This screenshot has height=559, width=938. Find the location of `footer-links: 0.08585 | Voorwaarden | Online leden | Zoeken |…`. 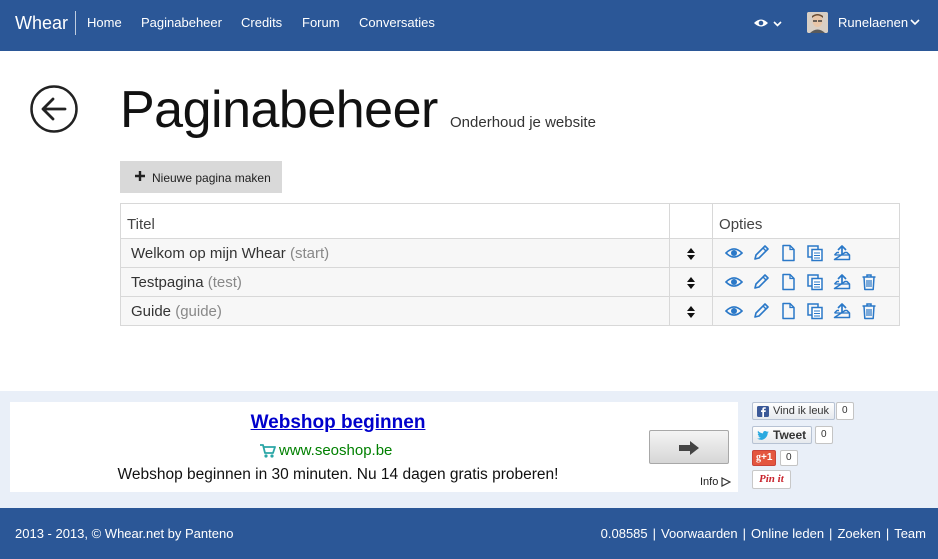

footer-links: 0.08585 | Voorwaarden | Online leden | Zoeken |… is located at coordinates (763, 533).